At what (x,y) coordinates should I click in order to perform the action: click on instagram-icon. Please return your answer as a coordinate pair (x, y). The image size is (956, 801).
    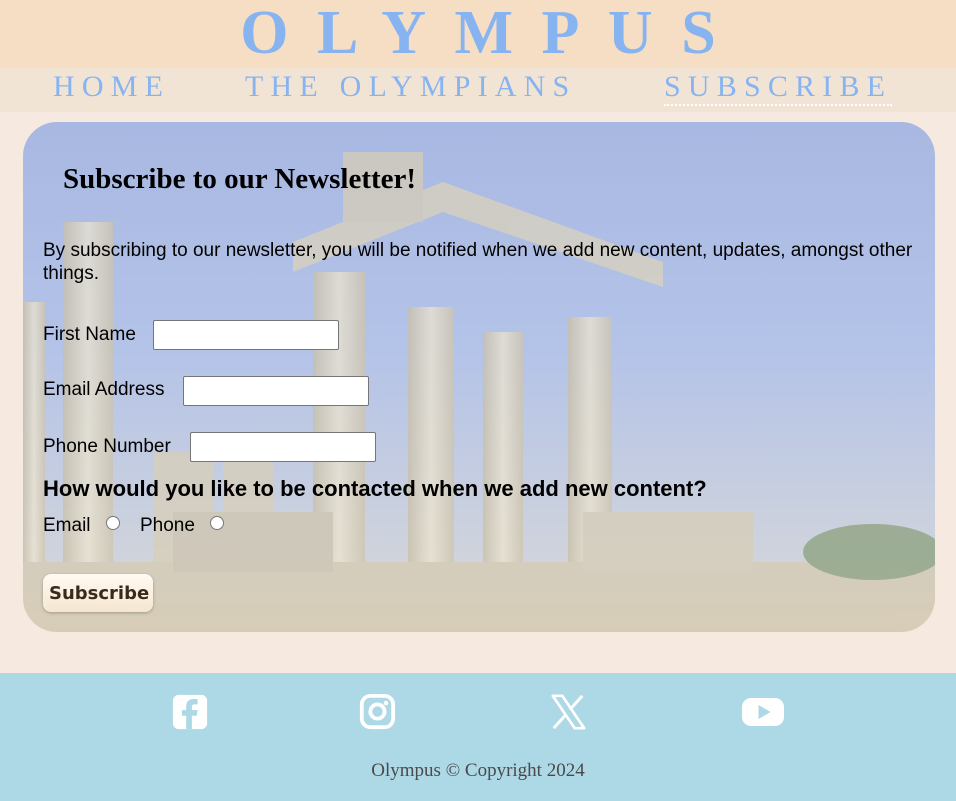
    Looking at the image, I should click on (377, 712).